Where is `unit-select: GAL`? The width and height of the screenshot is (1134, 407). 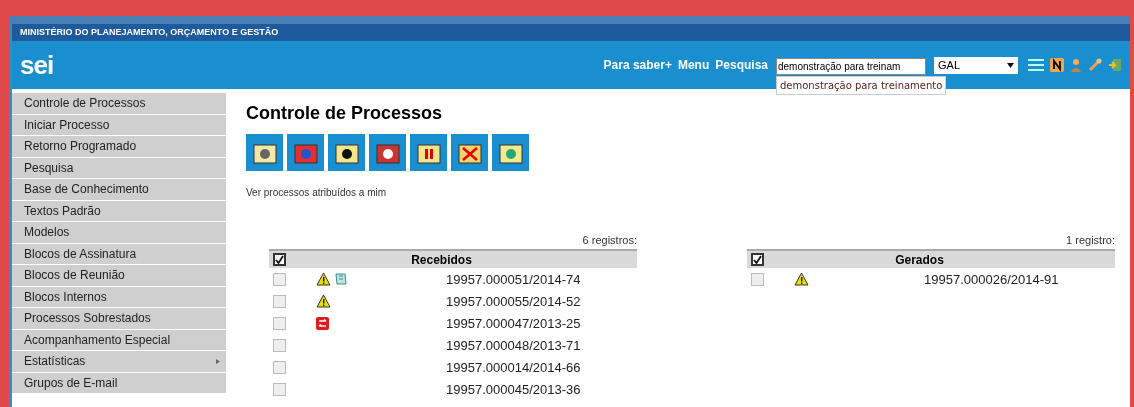
unit-select: GAL is located at coordinates (976, 65).